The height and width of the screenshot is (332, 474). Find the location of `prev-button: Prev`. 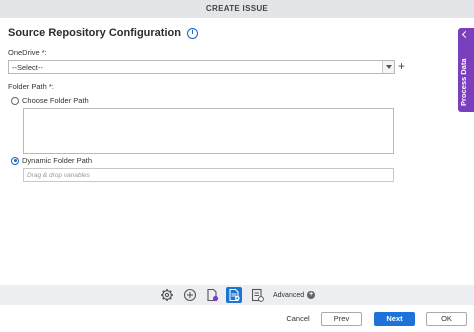

prev-button: Prev is located at coordinates (341, 319).